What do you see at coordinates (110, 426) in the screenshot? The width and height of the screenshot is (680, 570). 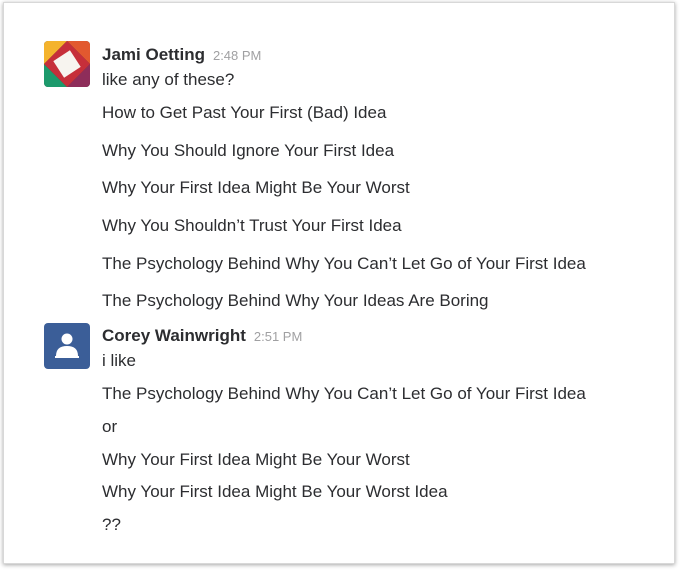 I see `message-text: or` at bounding box center [110, 426].